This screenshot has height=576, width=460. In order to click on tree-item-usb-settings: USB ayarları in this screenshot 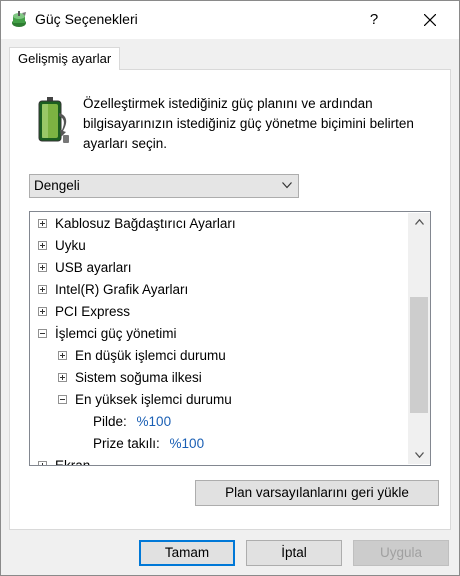, I will do `click(218, 268)`.